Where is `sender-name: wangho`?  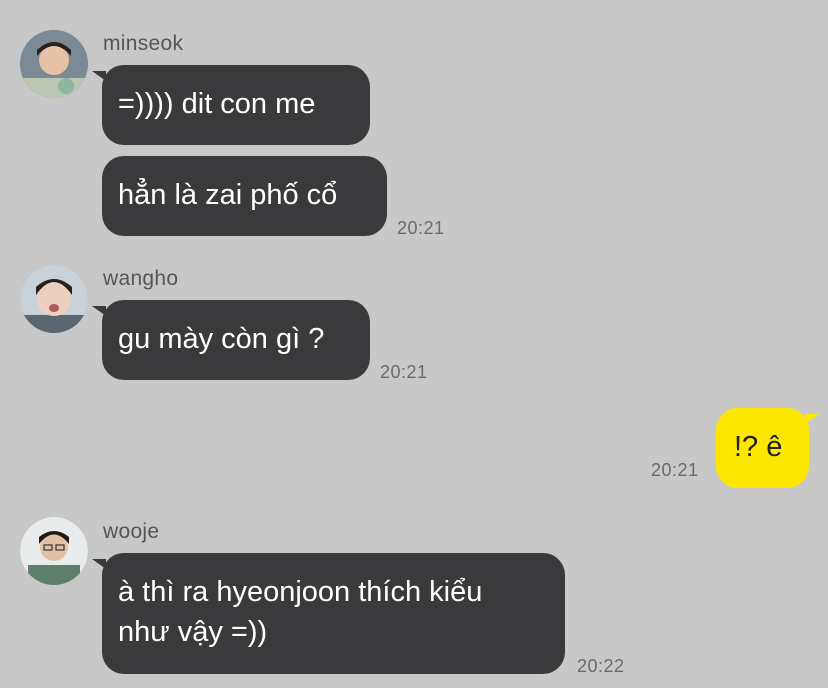
sender-name: wangho is located at coordinates (141, 278).